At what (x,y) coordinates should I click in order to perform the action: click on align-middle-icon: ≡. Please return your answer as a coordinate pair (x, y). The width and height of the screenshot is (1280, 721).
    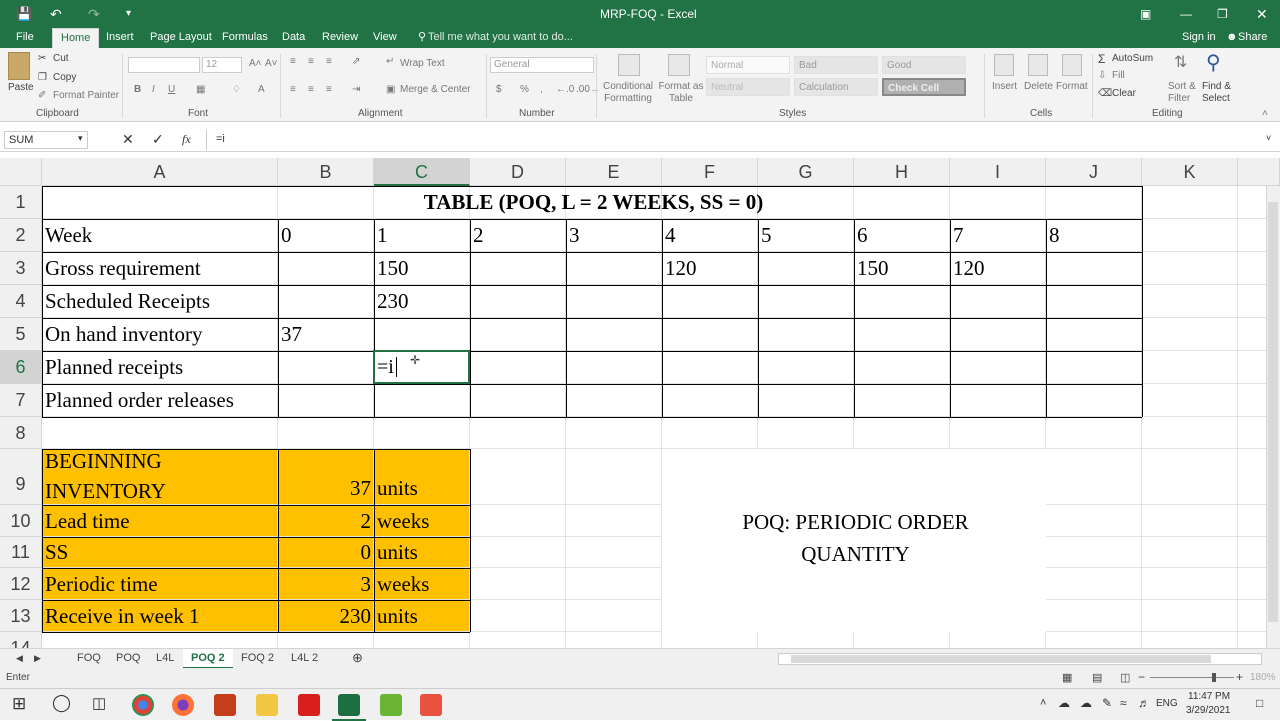
    Looking at the image, I should click on (311, 61).